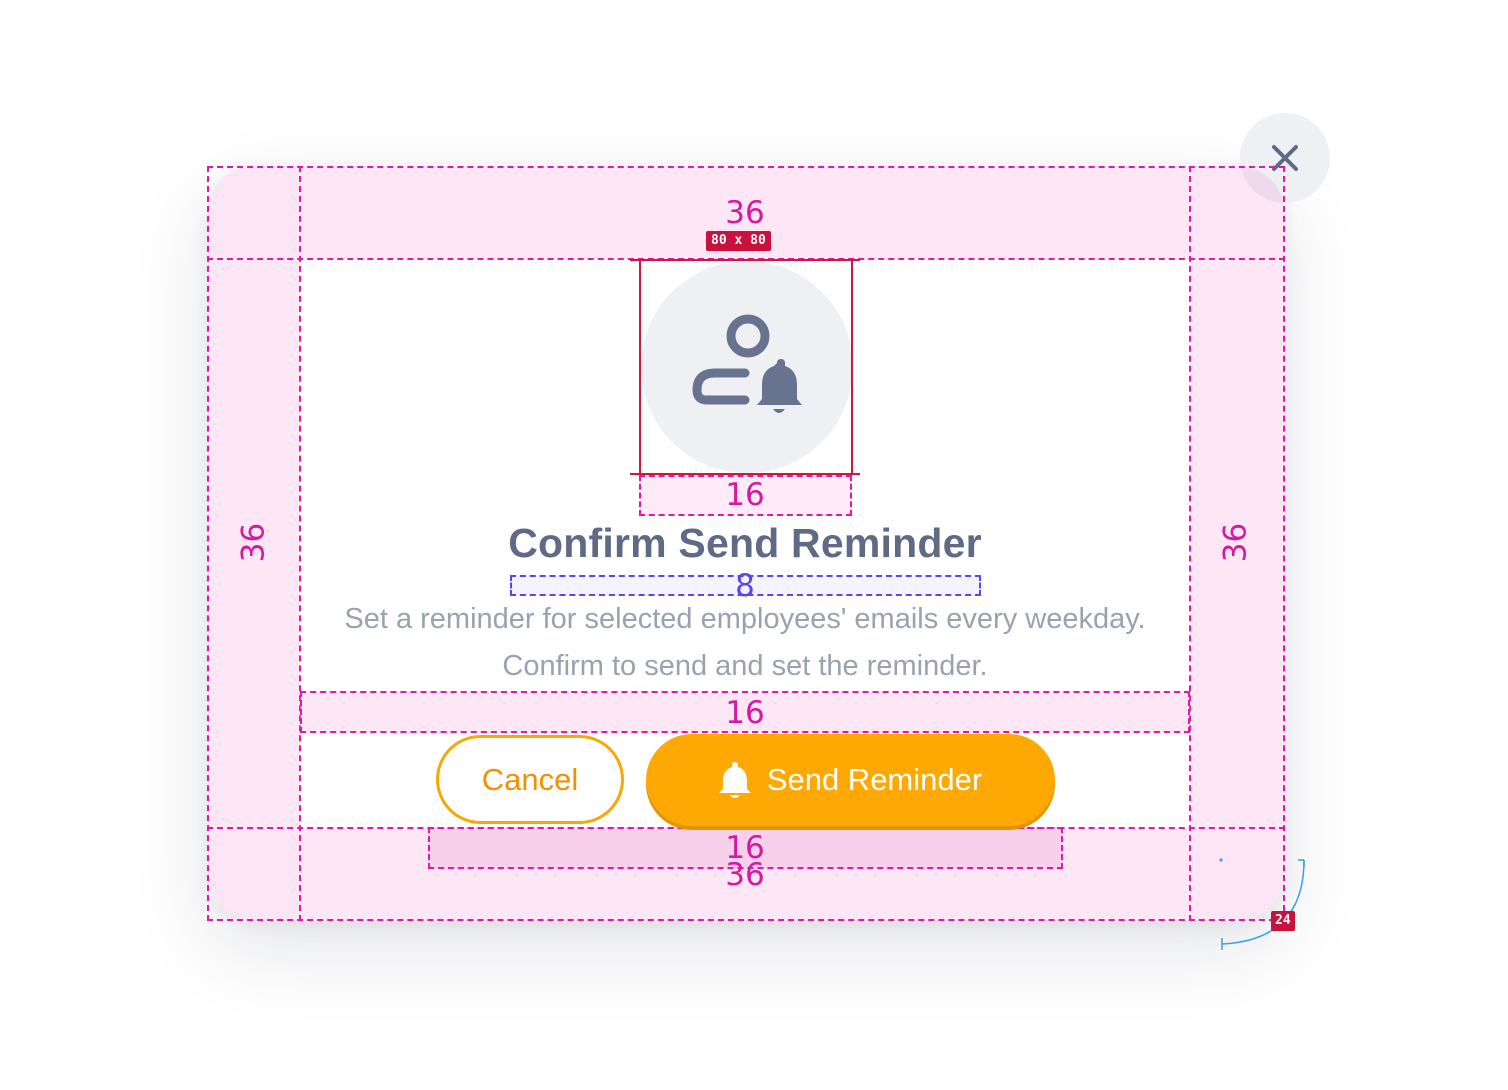 This screenshot has width=1508, height=1090. Describe the element at coordinates (745, 474) in the screenshot. I see `icon-size-guide-bottom` at that location.